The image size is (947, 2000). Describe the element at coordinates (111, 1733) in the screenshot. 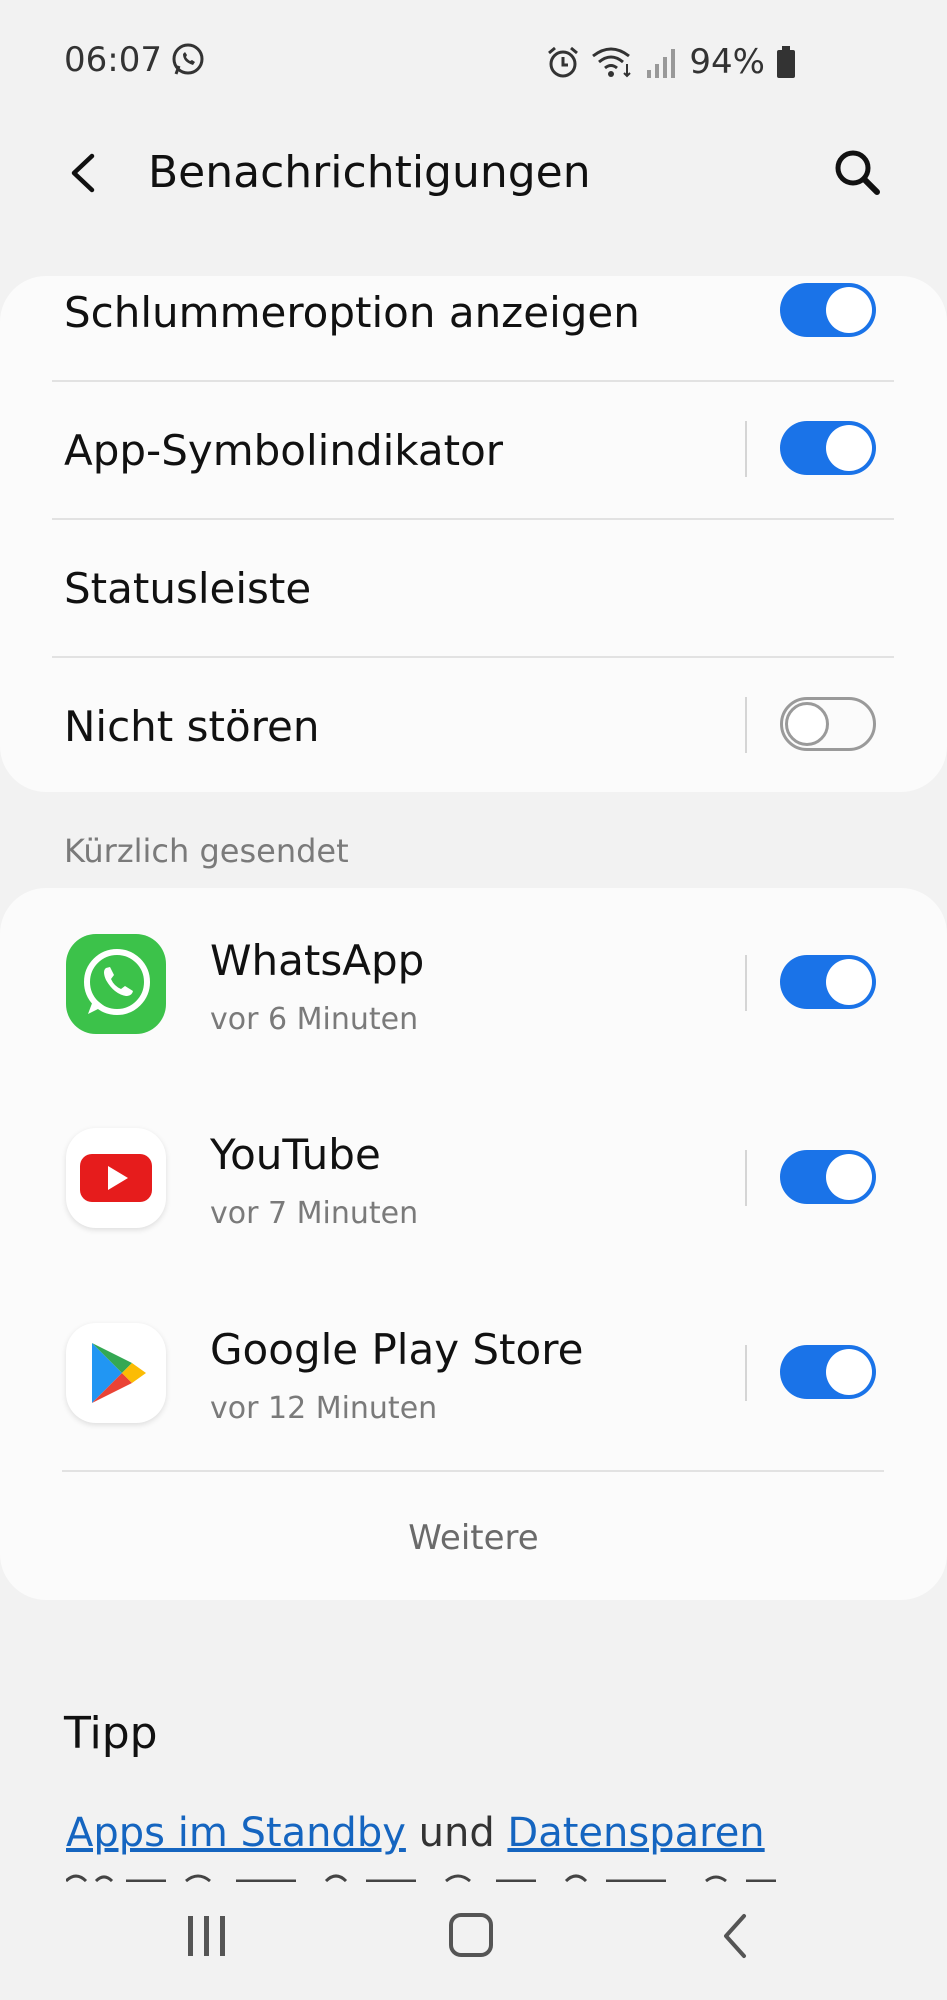

I see `tip-title: Tipp` at that location.